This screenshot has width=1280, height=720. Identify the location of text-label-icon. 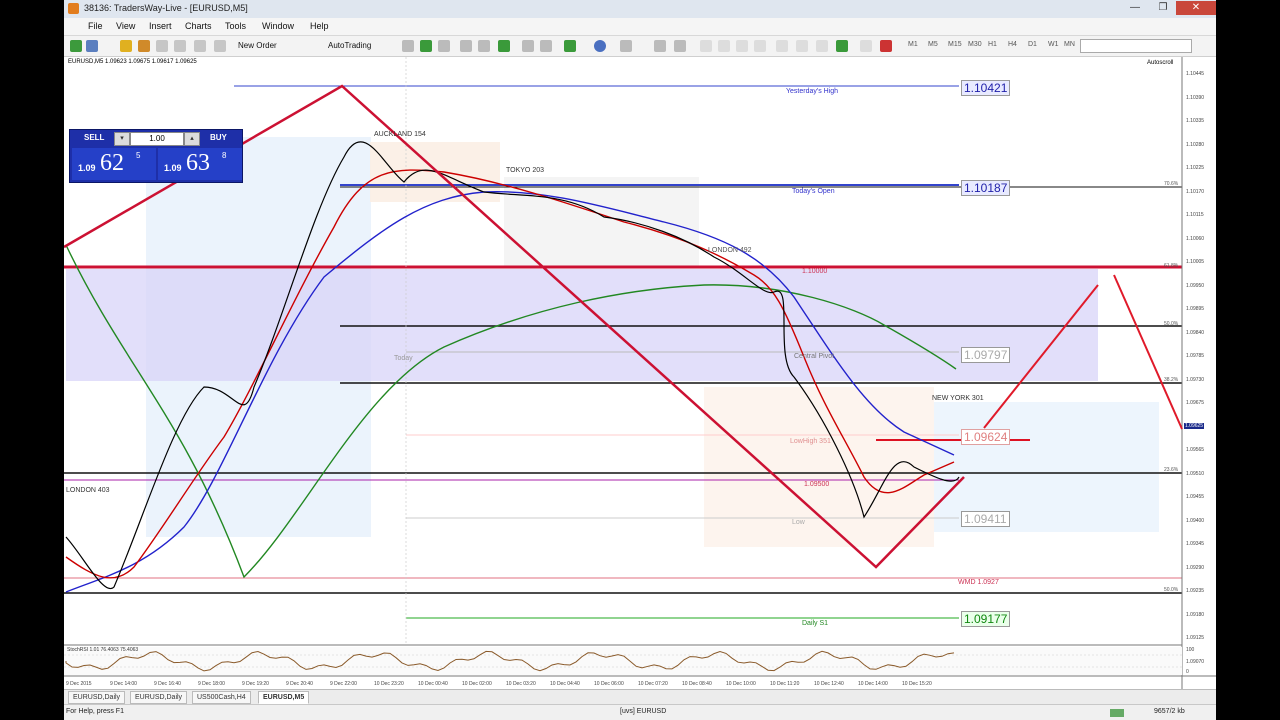
(822, 46).